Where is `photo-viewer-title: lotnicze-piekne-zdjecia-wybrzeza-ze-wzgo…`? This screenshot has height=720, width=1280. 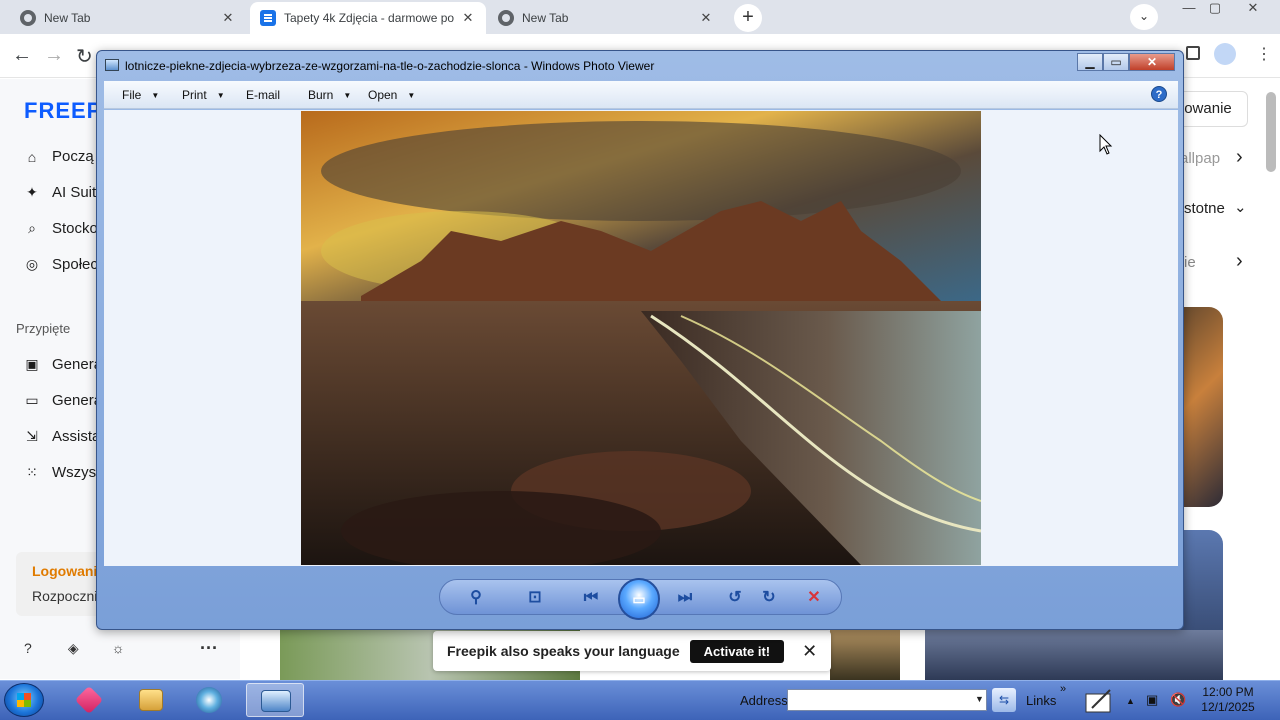
photo-viewer-title: lotnicze-piekne-zdjecia-wybrzeza-ze-wzgo… is located at coordinates (390, 66).